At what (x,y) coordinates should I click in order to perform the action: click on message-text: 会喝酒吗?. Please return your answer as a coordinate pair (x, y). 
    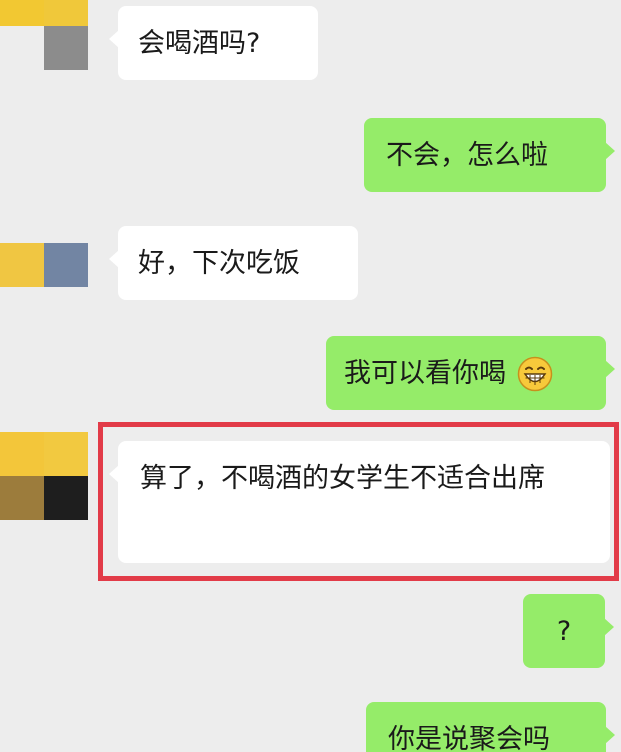
    Looking at the image, I should click on (199, 43).